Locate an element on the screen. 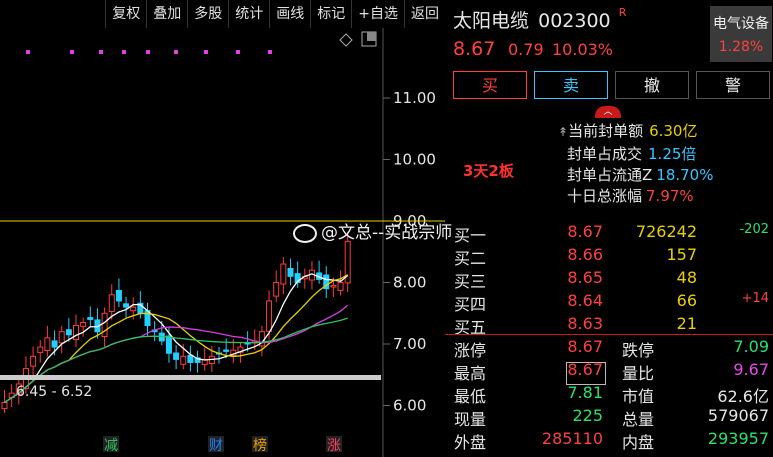 Image resolution: width=773 pixels, height=457 pixels. stat-value: 7.81 is located at coordinates (585, 392).